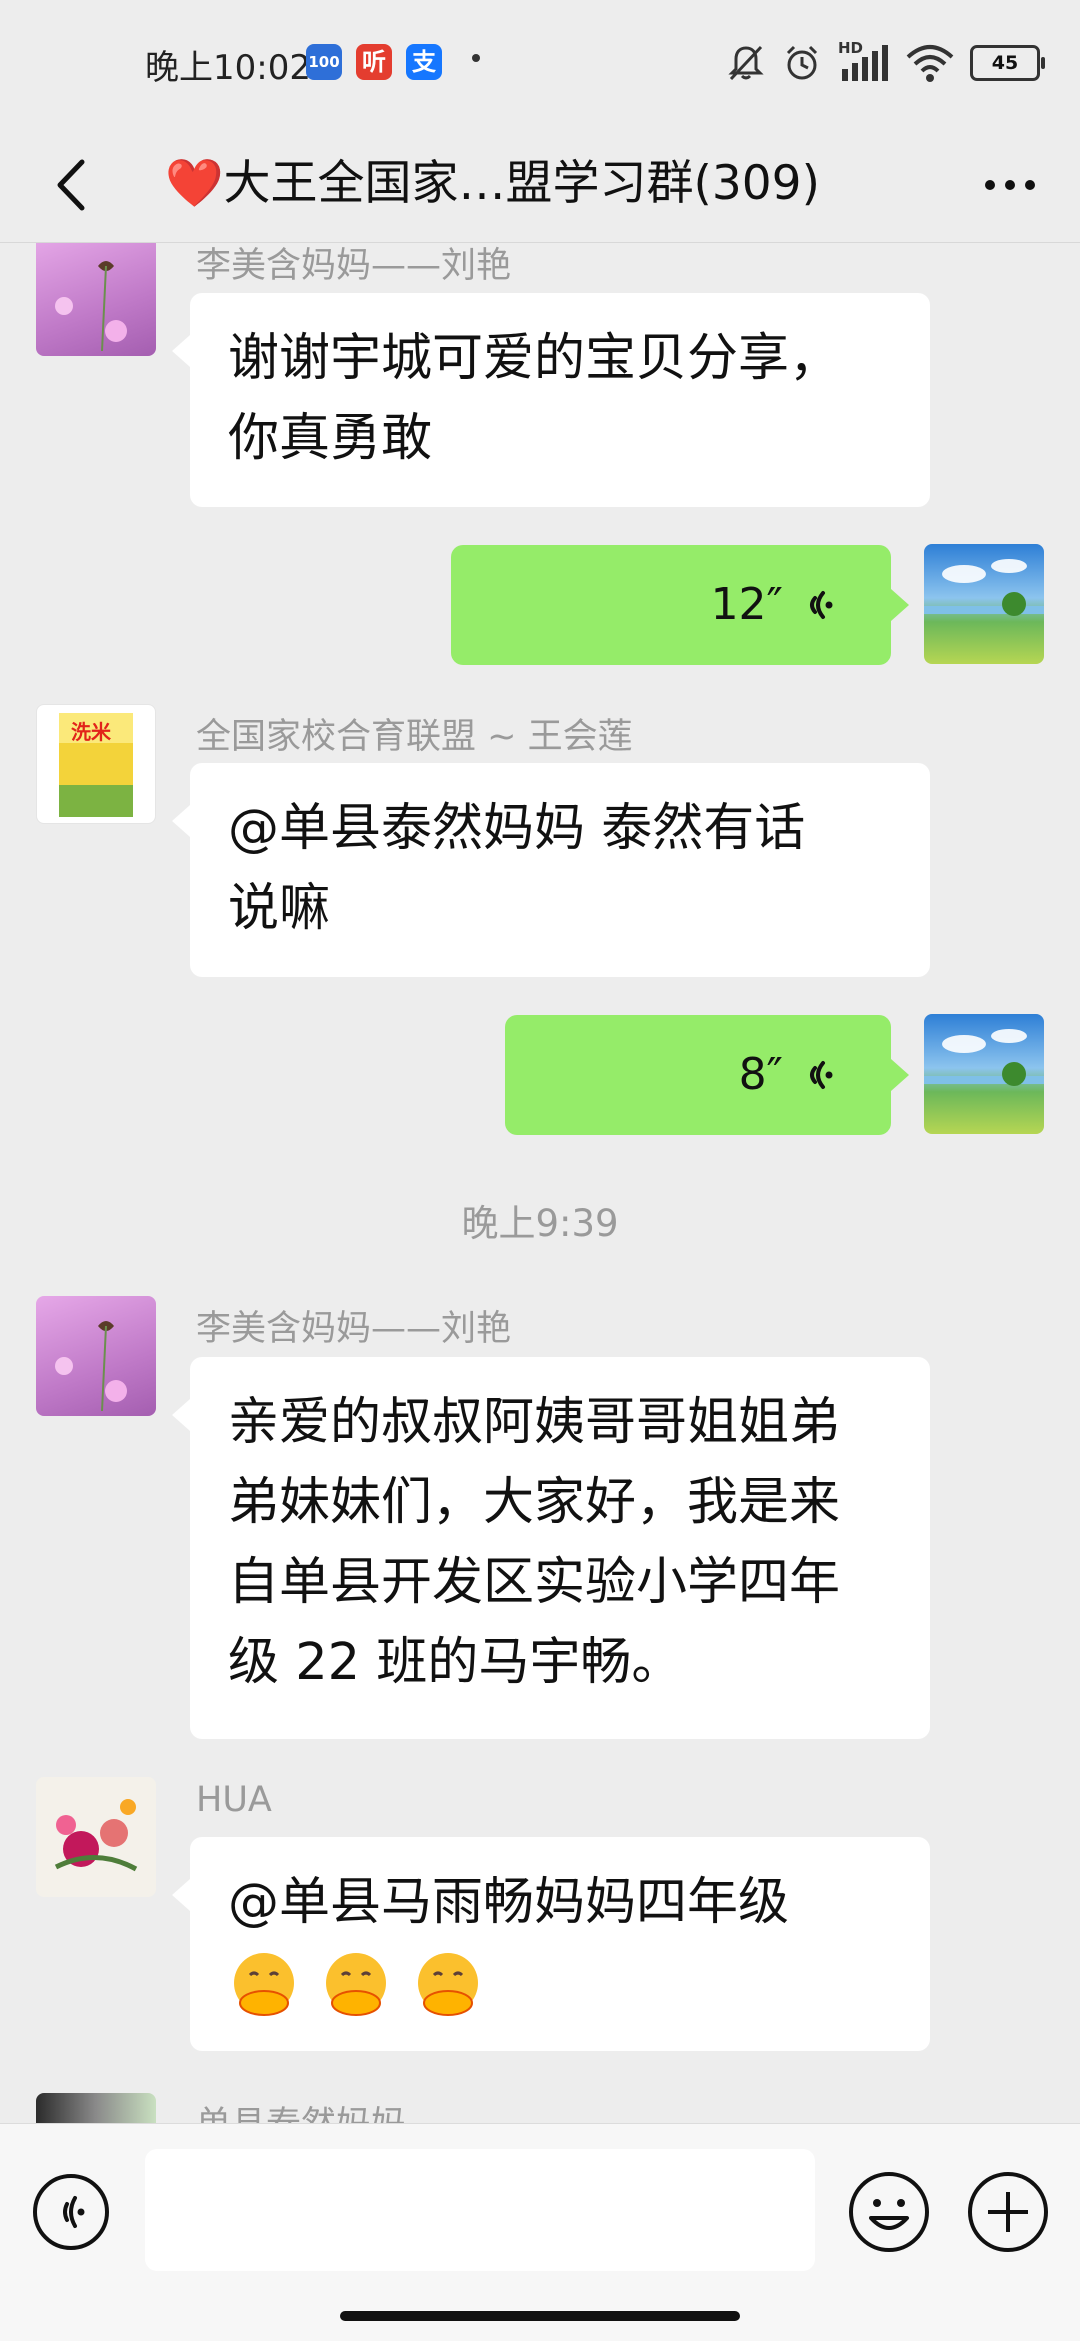  Describe the element at coordinates (930, 63) in the screenshot. I see `wifi-icon` at that location.